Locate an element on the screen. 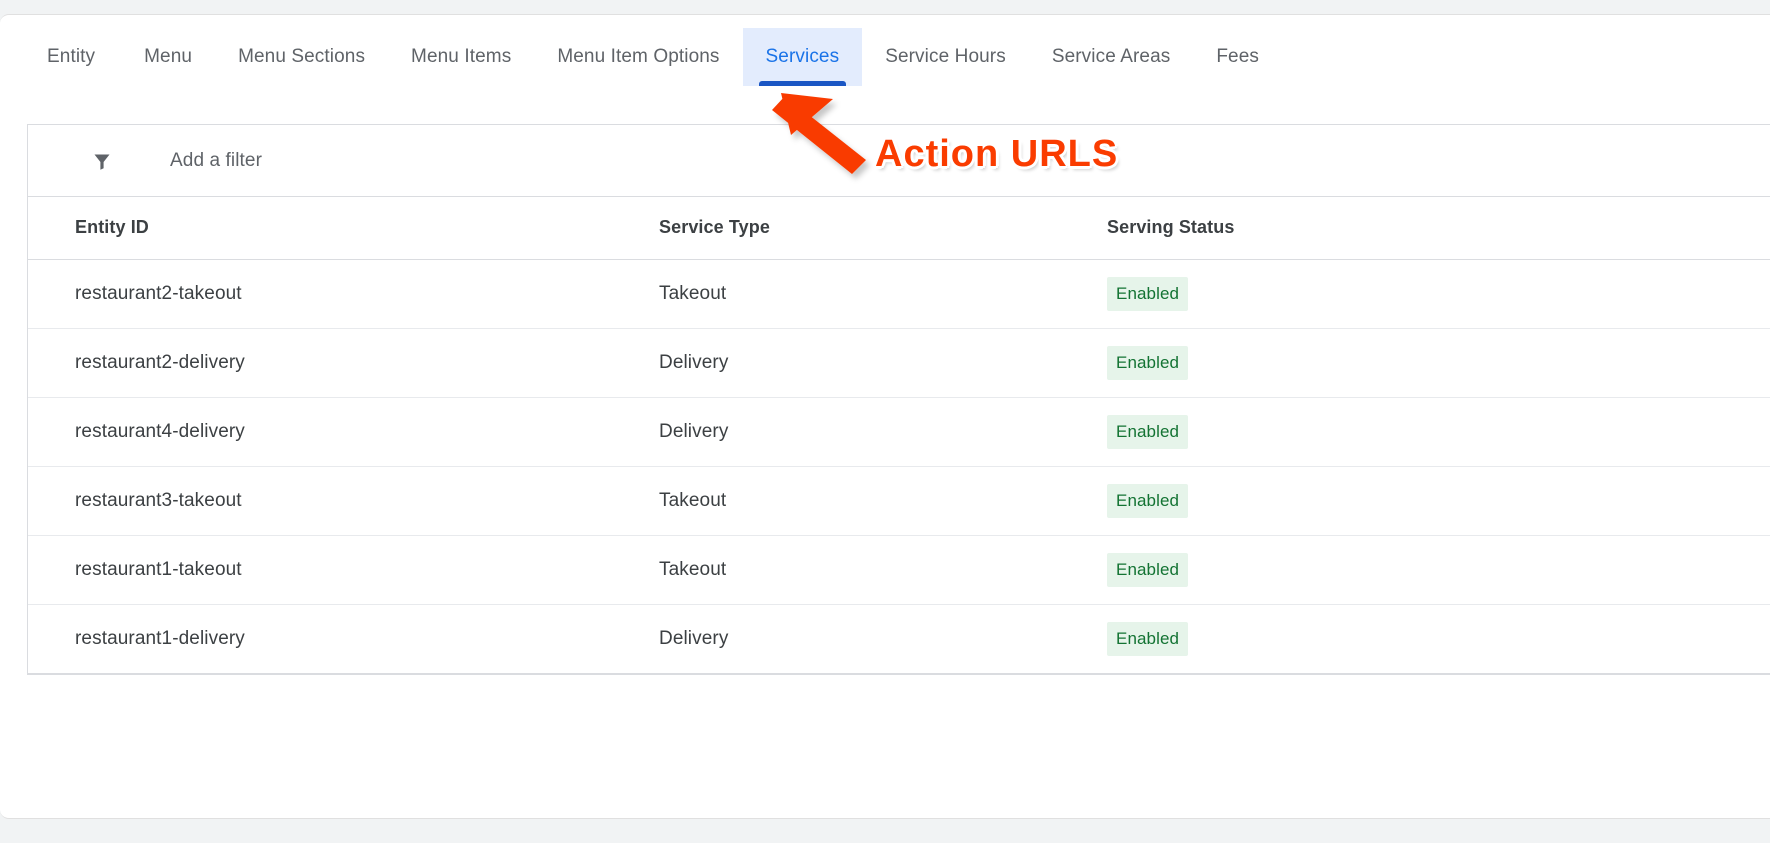 The height and width of the screenshot is (843, 1770). tab-label: Fees is located at coordinates (1237, 56).